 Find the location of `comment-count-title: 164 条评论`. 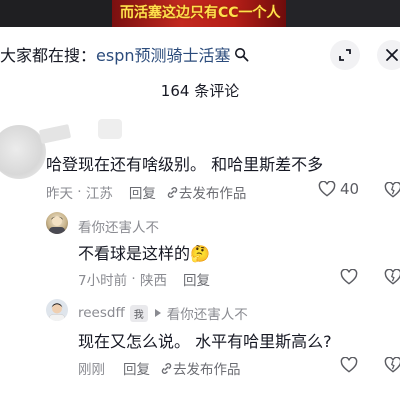

comment-count-title: 164 条评论 is located at coordinates (200, 91).